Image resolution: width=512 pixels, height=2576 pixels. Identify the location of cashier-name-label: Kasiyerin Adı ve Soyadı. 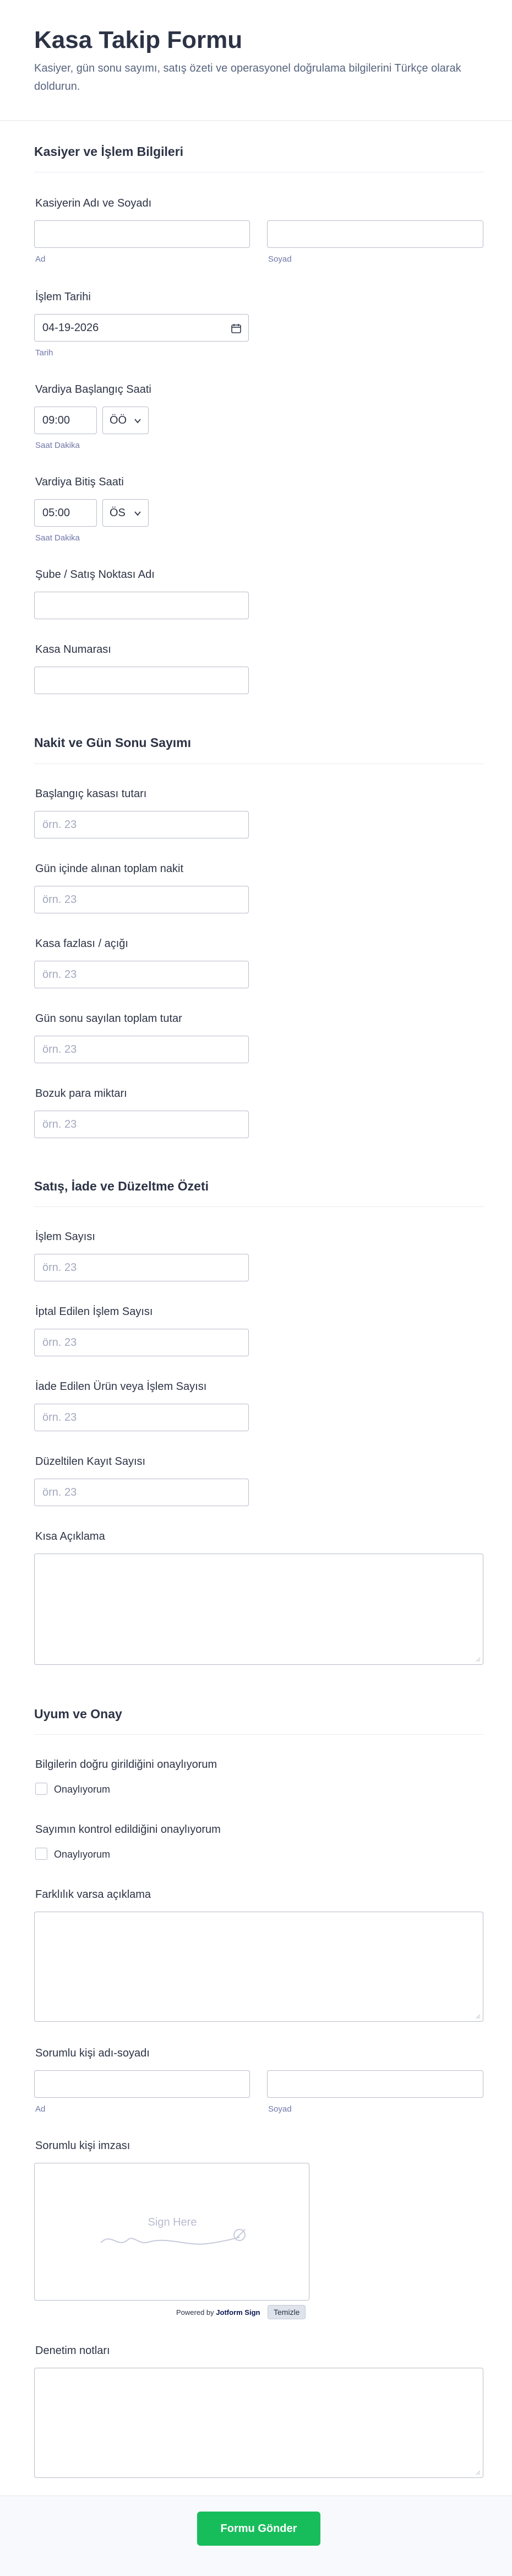
(93, 203).